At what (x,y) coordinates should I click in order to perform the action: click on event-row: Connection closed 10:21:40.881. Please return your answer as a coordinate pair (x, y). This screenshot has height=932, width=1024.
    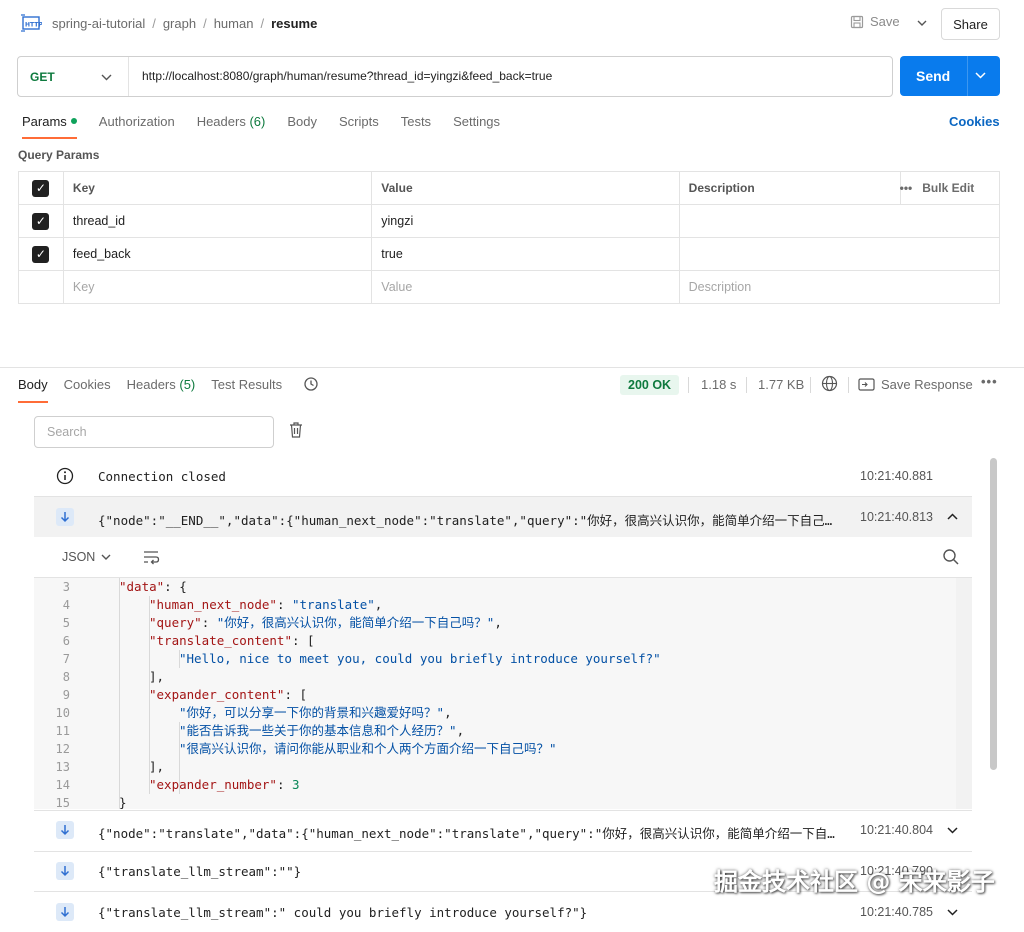
    Looking at the image, I should click on (503, 476).